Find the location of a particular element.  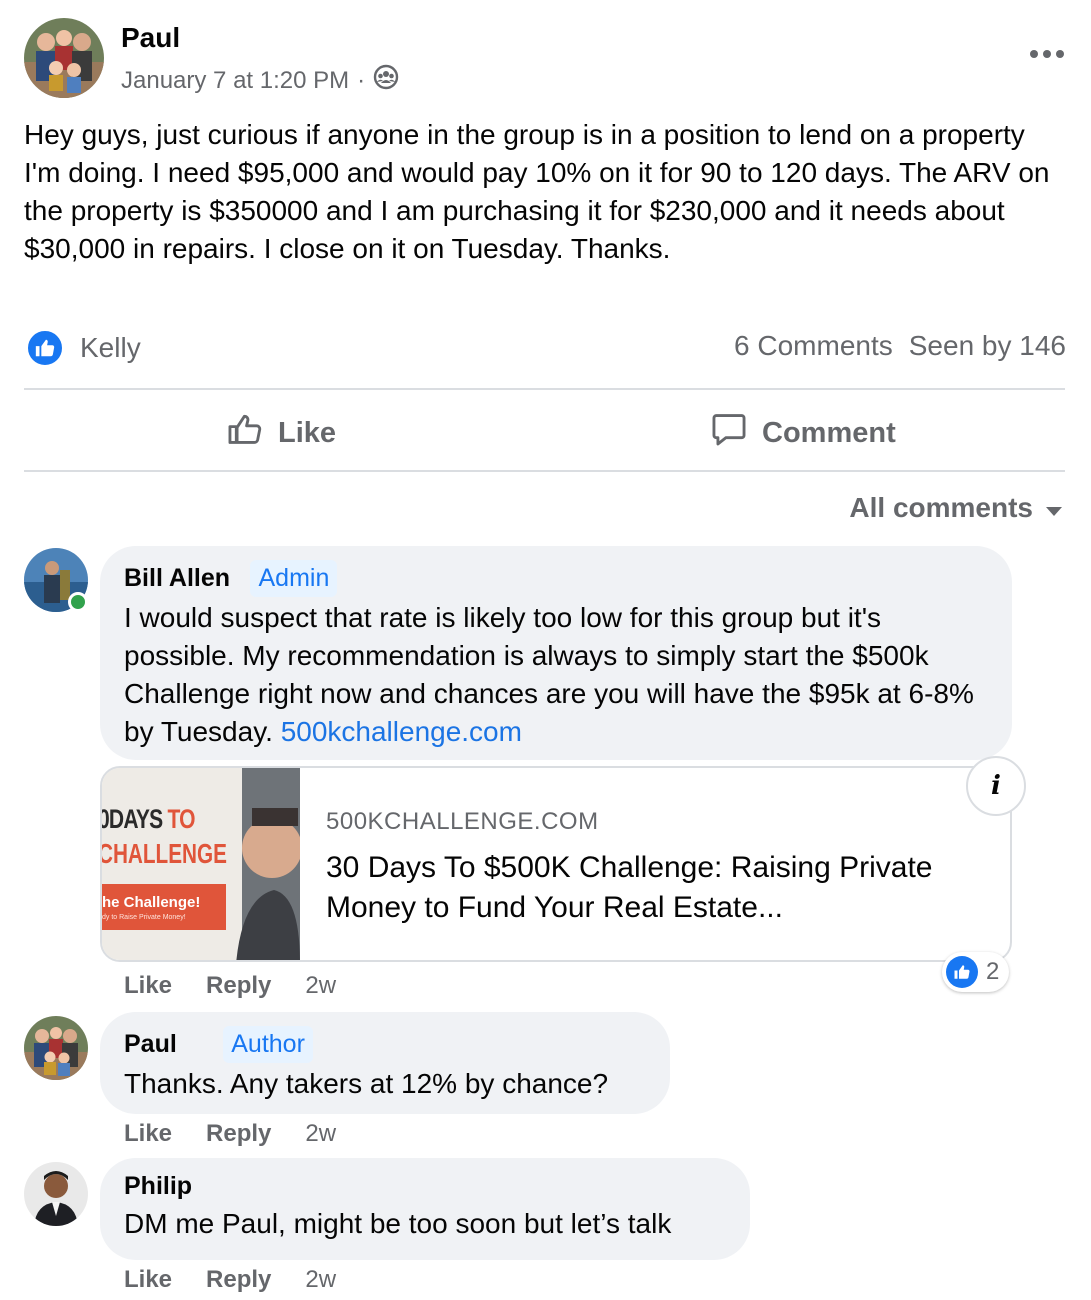

comment-button: Comment is located at coordinates (803, 433).